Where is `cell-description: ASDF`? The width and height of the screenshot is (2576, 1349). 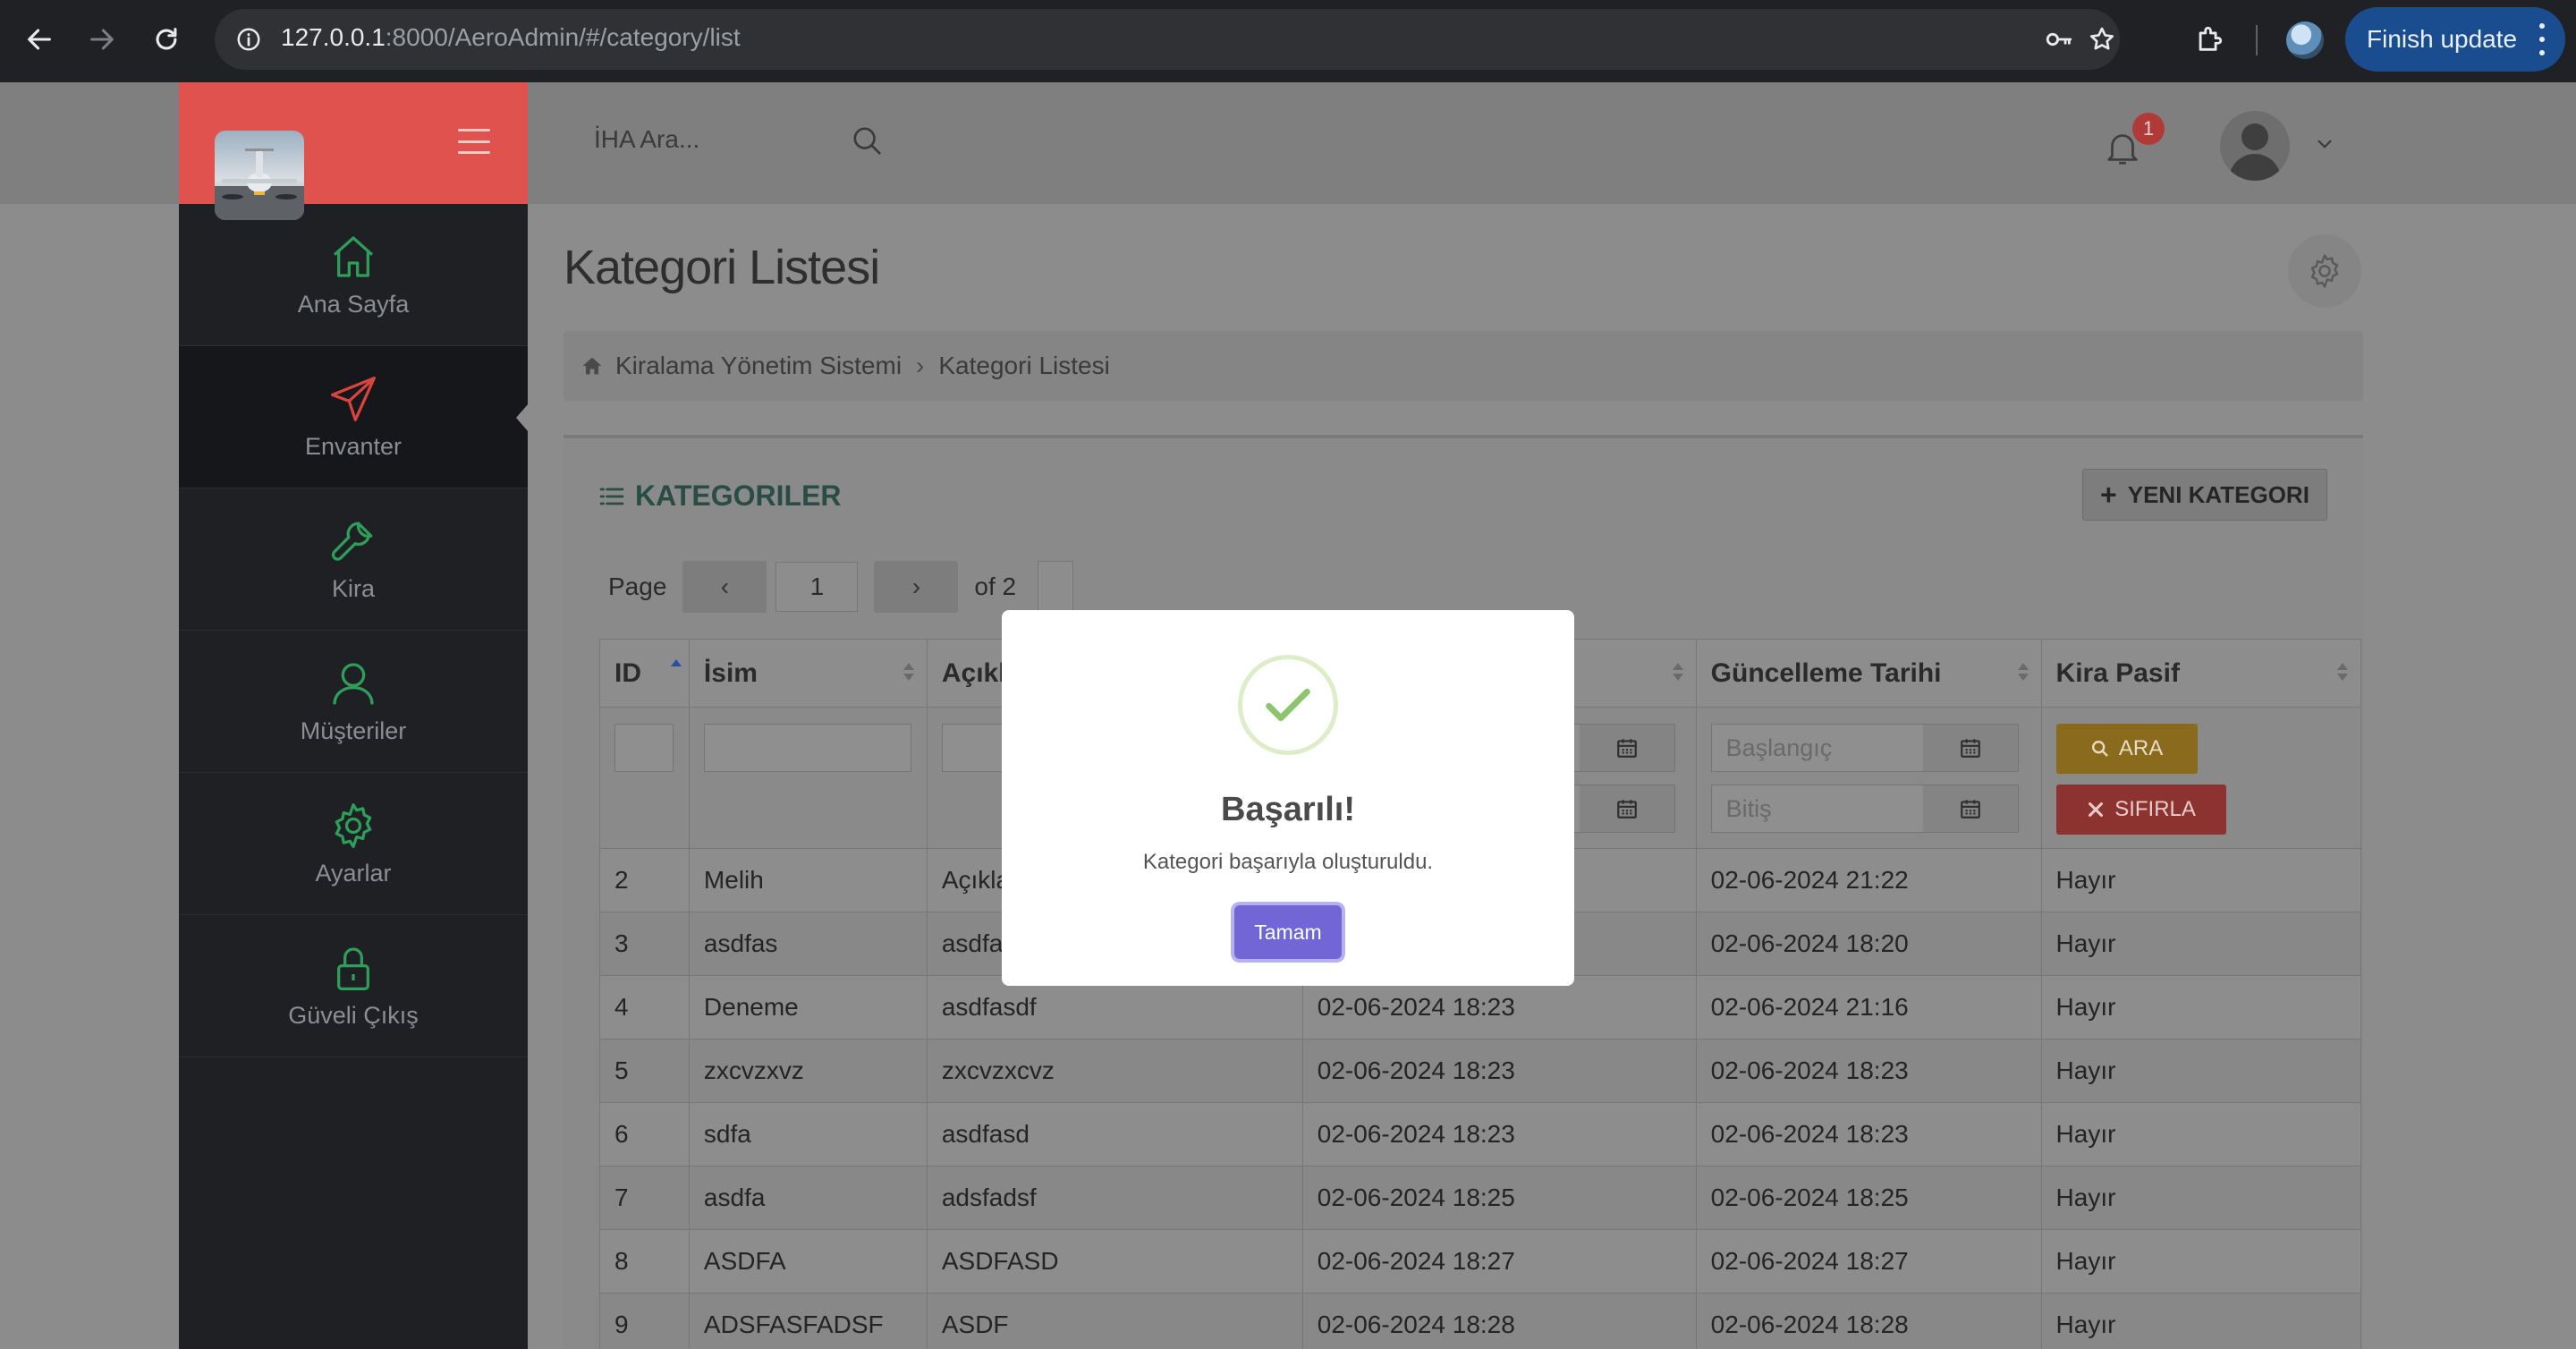
cell-description: ASDF is located at coordinates (1114, 1321).